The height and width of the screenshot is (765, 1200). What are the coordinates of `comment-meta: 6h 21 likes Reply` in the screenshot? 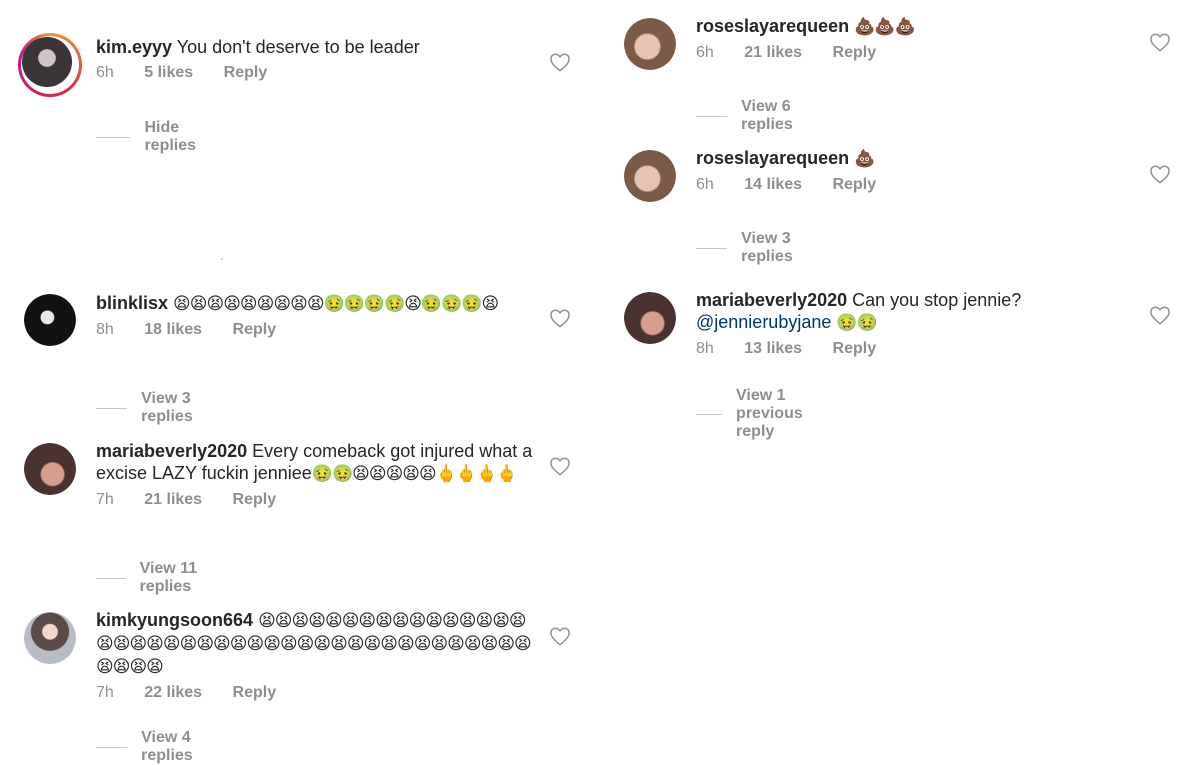 It's located at (916, 53).